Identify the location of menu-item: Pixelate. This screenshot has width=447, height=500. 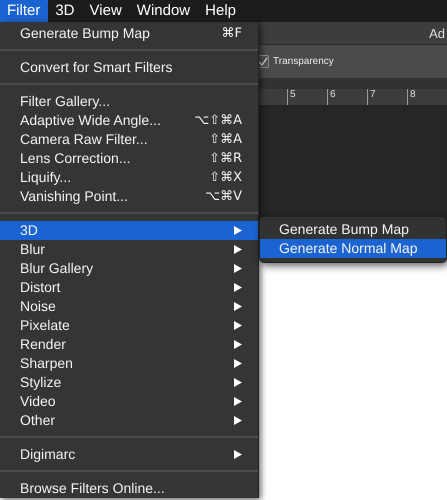
(129, 325).